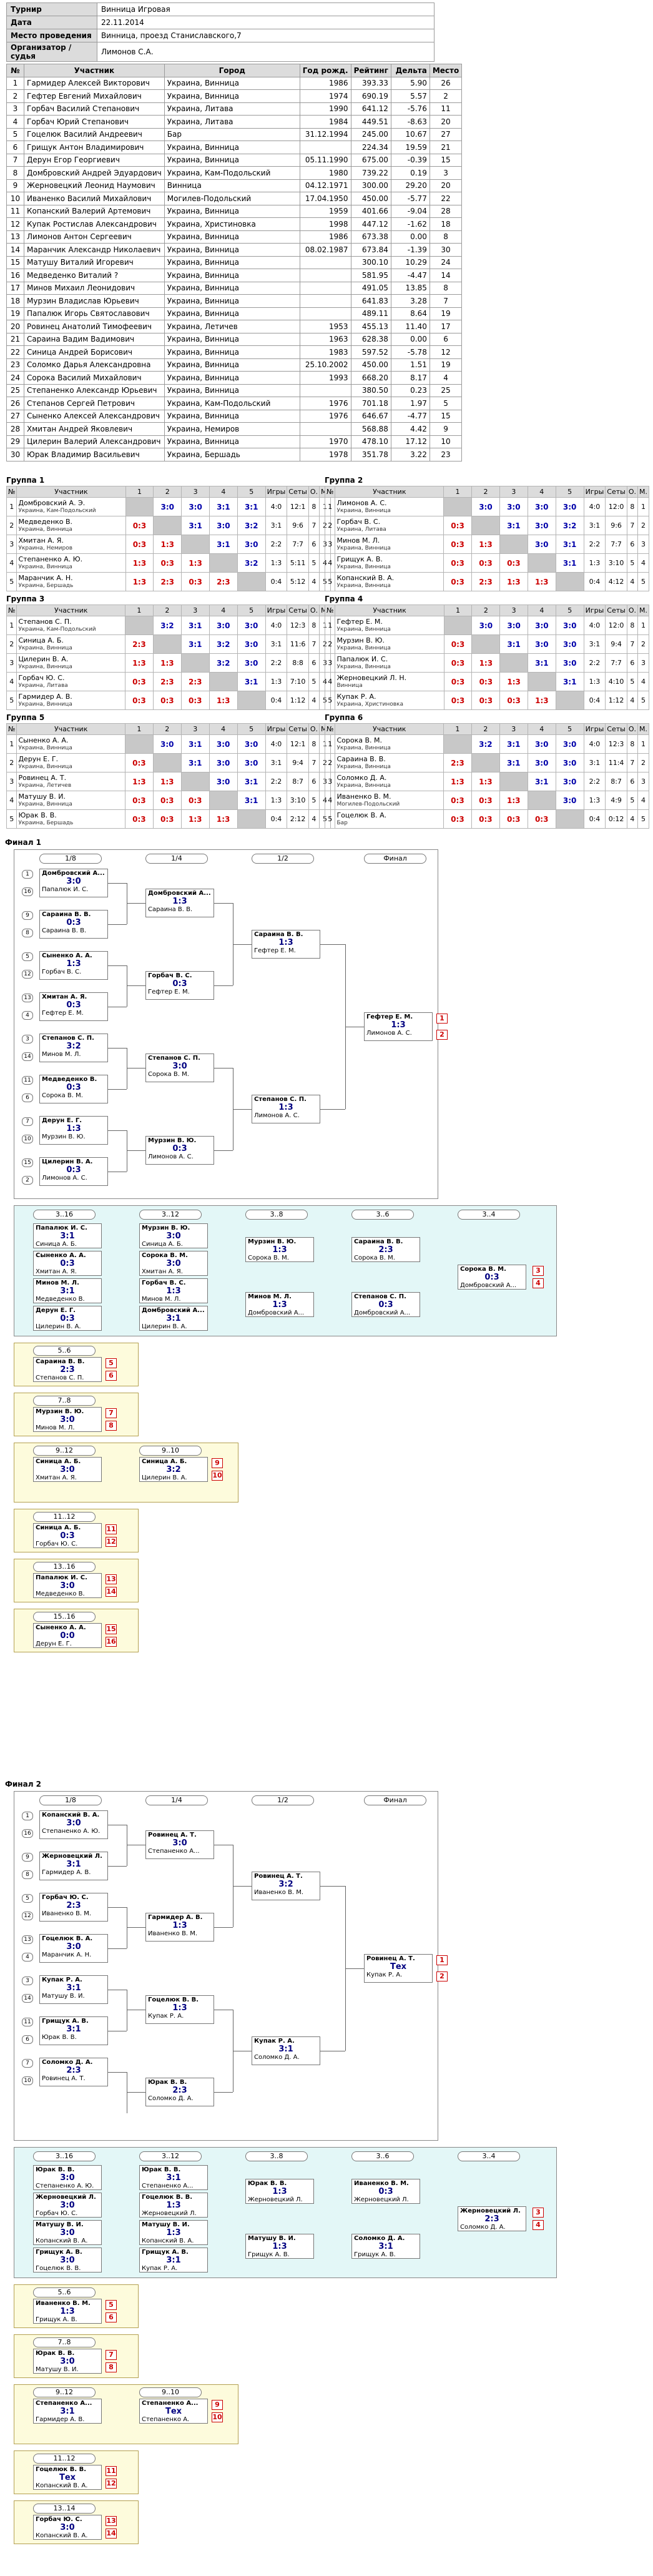 The image size is (653, 2576). I want to click on group-cell-sets: 9:6, so click(616, 526).